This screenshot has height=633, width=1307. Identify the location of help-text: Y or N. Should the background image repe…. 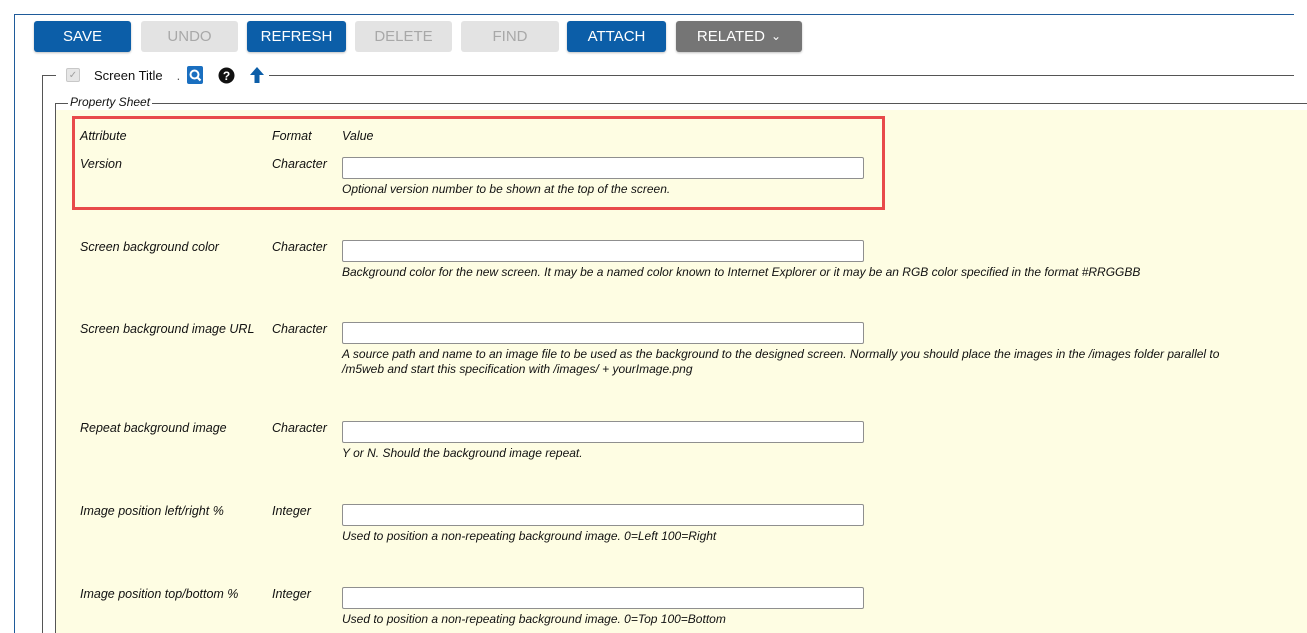
(462, 453).